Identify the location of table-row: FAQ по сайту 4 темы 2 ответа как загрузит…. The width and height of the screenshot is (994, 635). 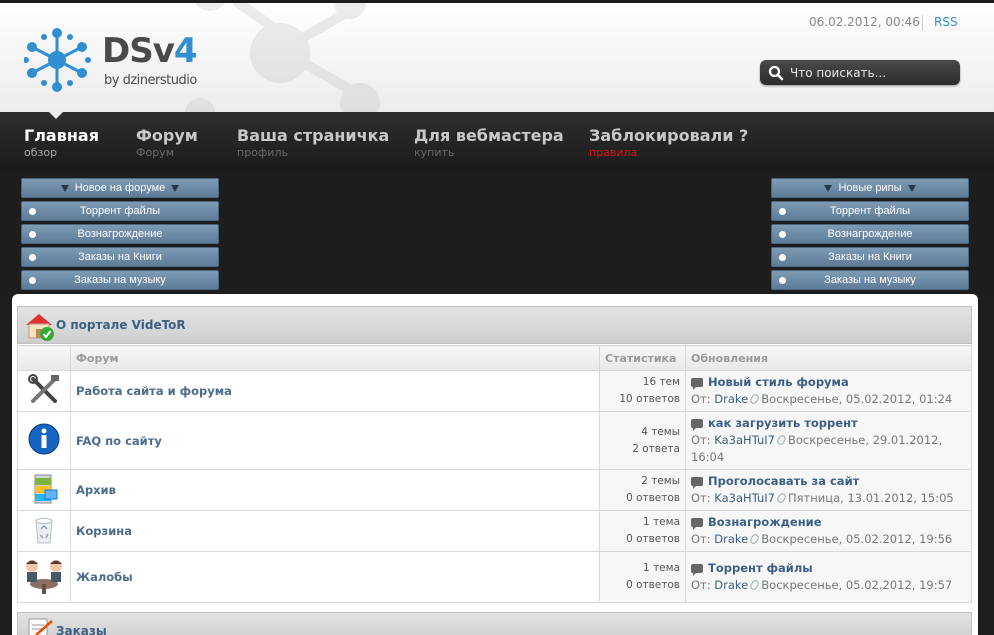
(494, 440).